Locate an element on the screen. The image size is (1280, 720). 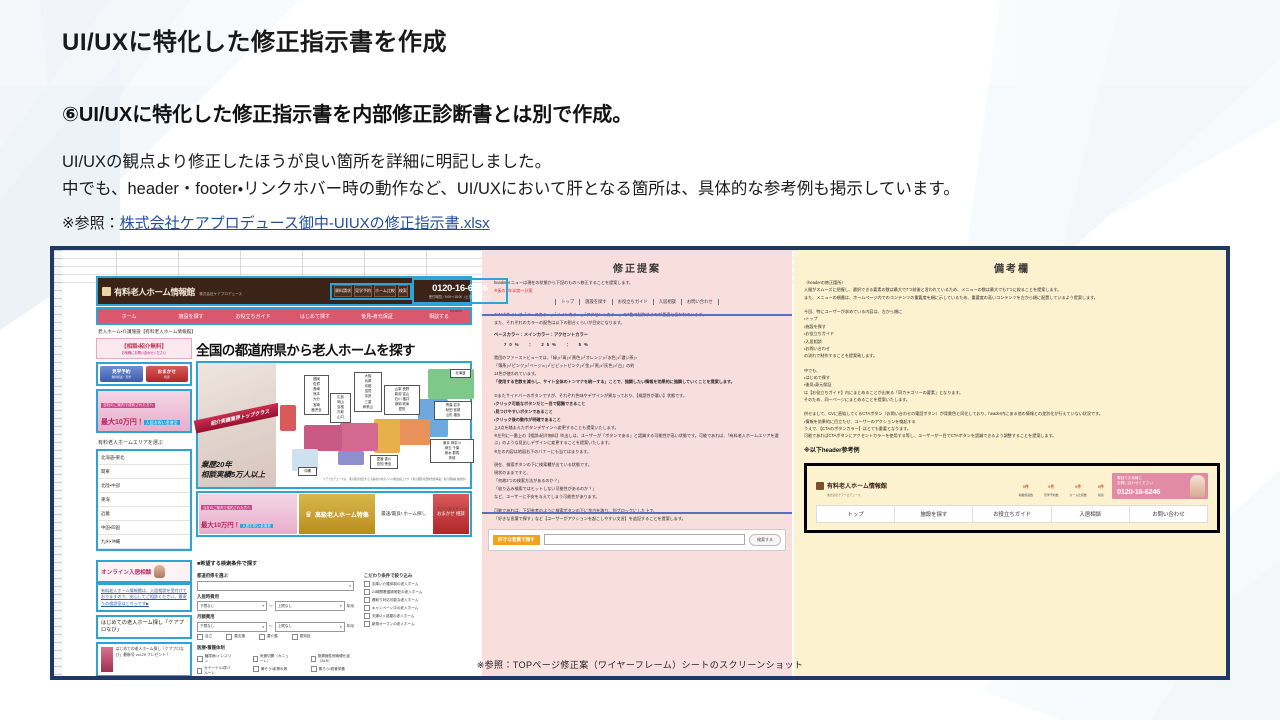
area-item-6: 九州・沖縄 is located at coordinates (144, 542).